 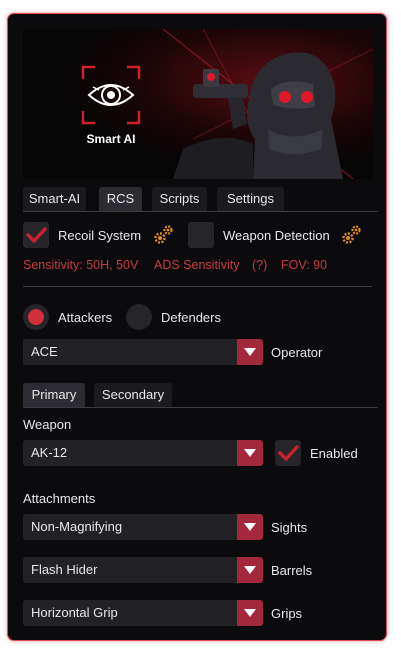 What do you see at coordinates (77, 526) in the screenshot?
I see `sights-value: Non-Magnifying` at bounding box center [77, 526].